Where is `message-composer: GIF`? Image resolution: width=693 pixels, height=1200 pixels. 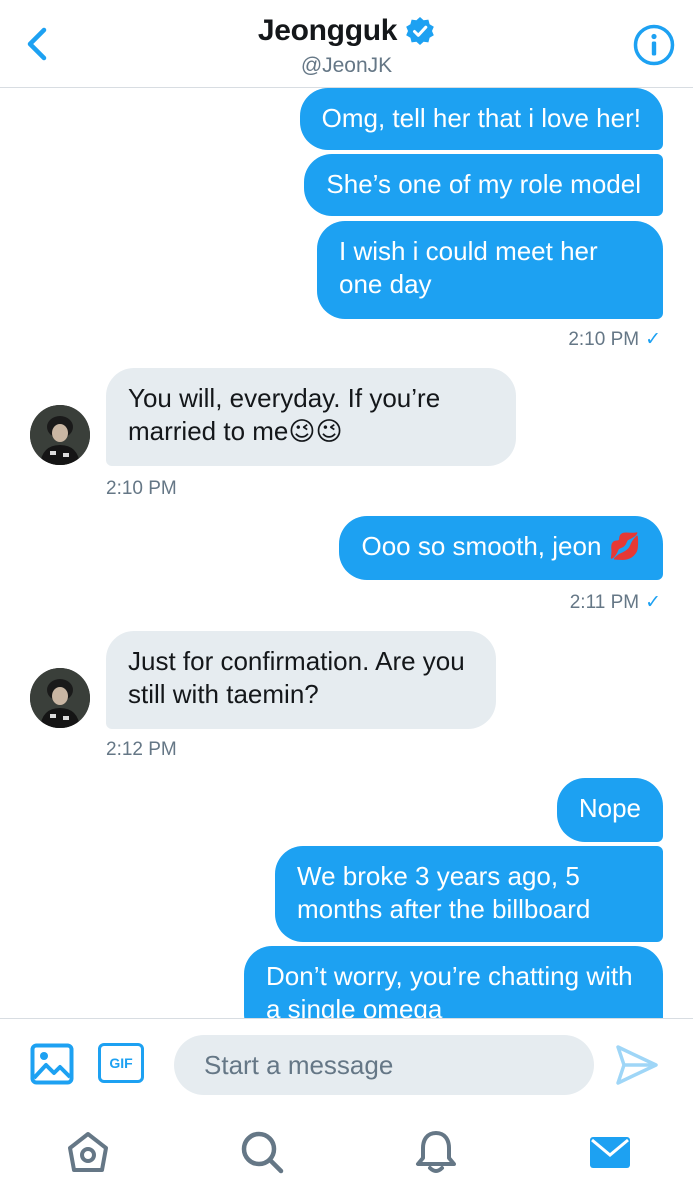 message-composer: GIF is located at coordinates (346, 1062).